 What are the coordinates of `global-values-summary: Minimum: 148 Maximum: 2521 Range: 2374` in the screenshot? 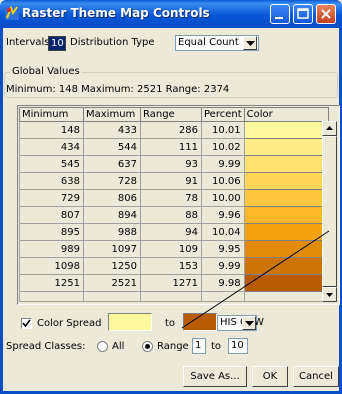 It's located at (118, 89).